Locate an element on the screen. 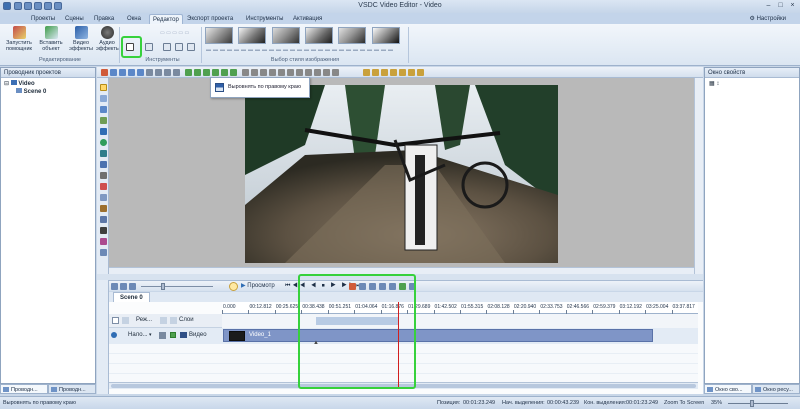 This screenshot has height=409, width=800. grid-icon is located at coordinates (245, 72).